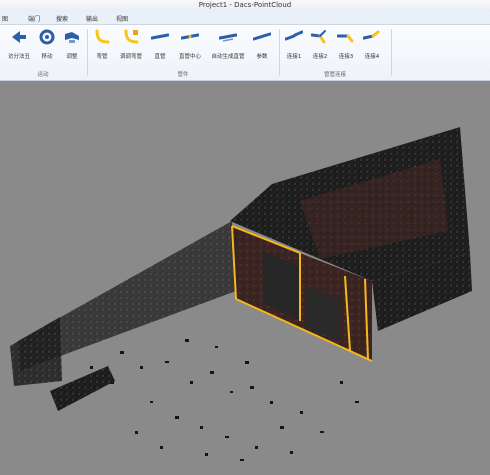  I want to click on straight-pipe-button: 直管, so click(160, 48).